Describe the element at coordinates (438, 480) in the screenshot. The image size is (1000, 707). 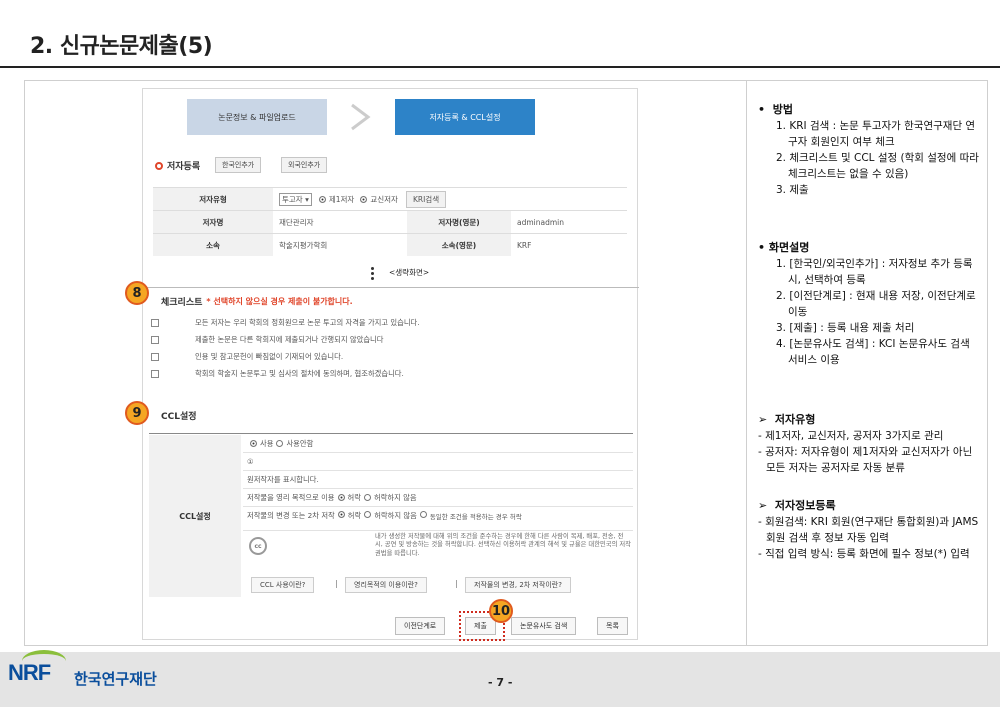
I see `ccl-attribution-row: 원저작자를 표시합니다.` at that location.